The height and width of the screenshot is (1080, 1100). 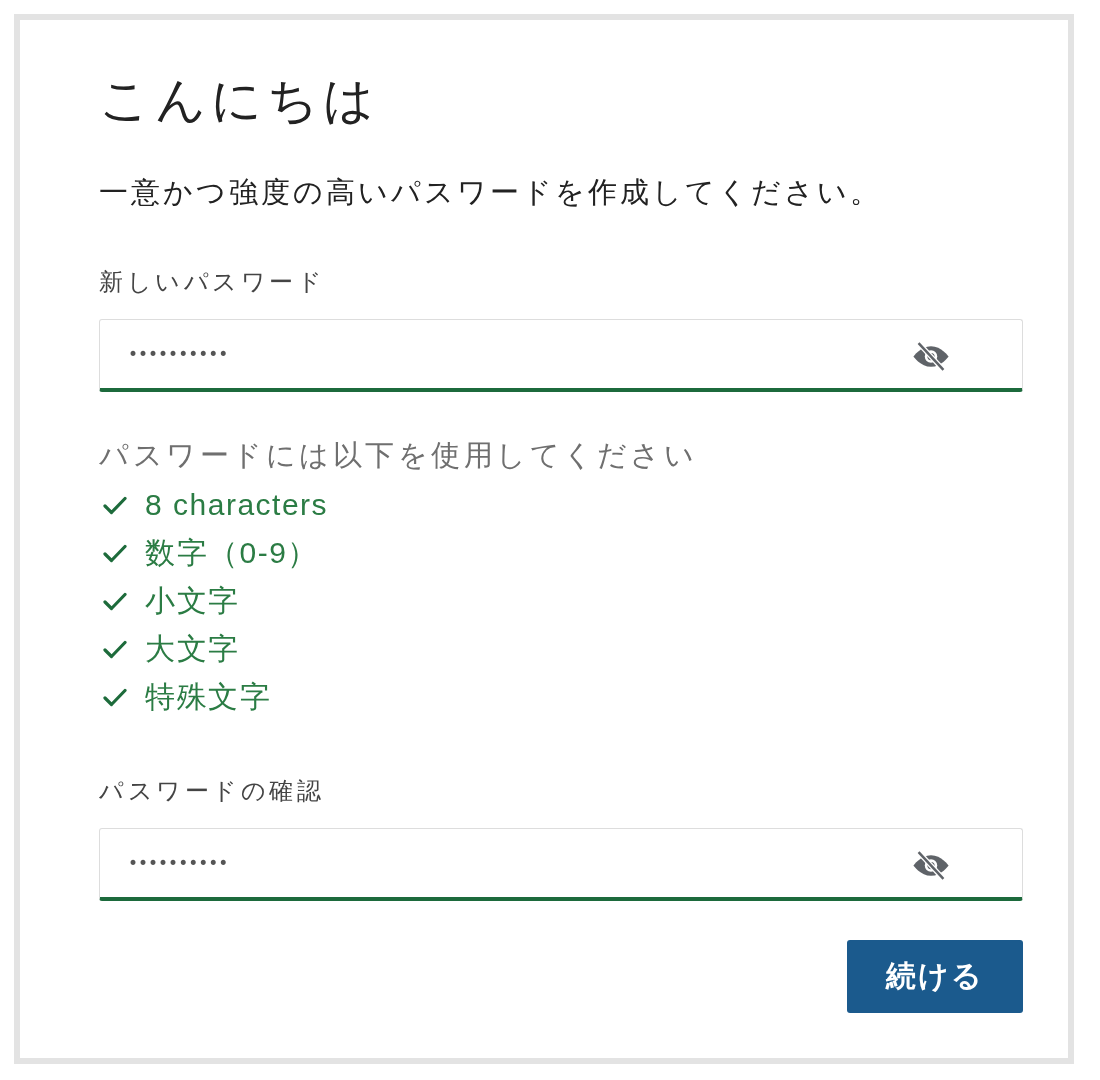 I want to click on password-field: ••••••••••, so click(x=561, y=355).